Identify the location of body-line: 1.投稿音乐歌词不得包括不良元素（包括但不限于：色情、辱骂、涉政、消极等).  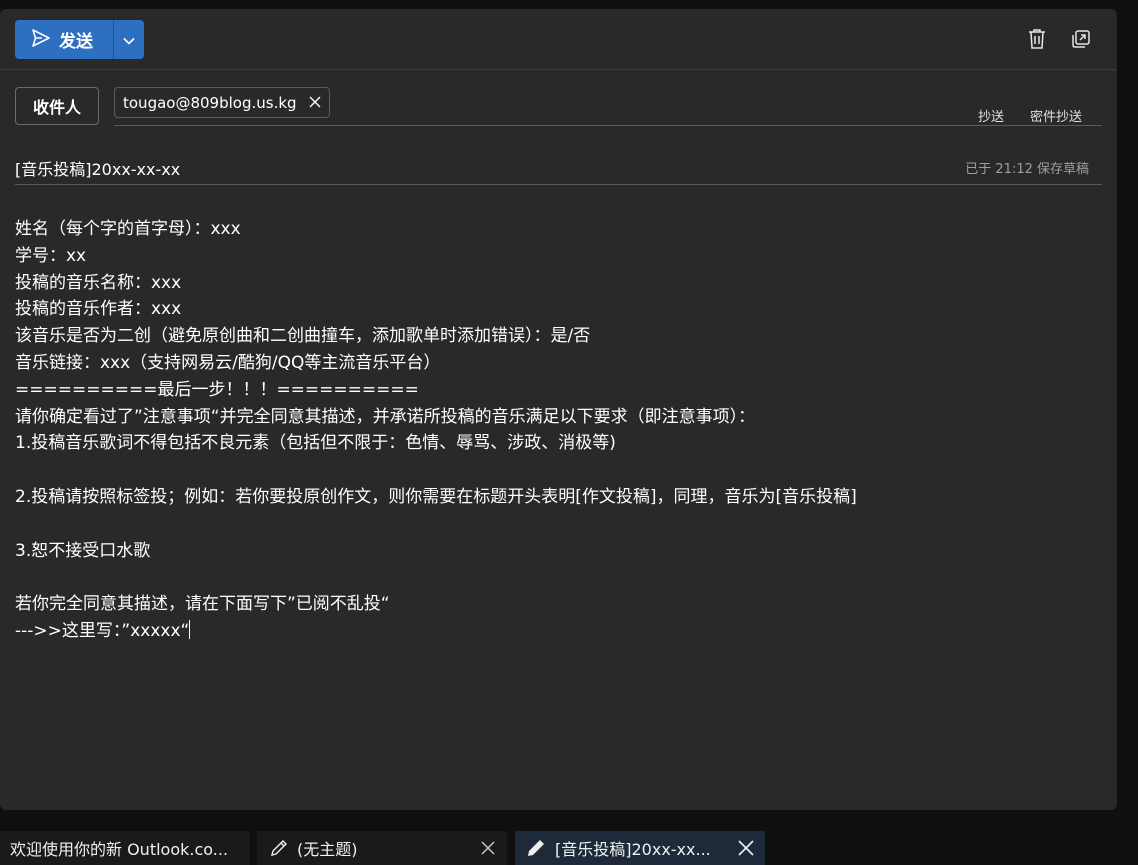
(315, 443).